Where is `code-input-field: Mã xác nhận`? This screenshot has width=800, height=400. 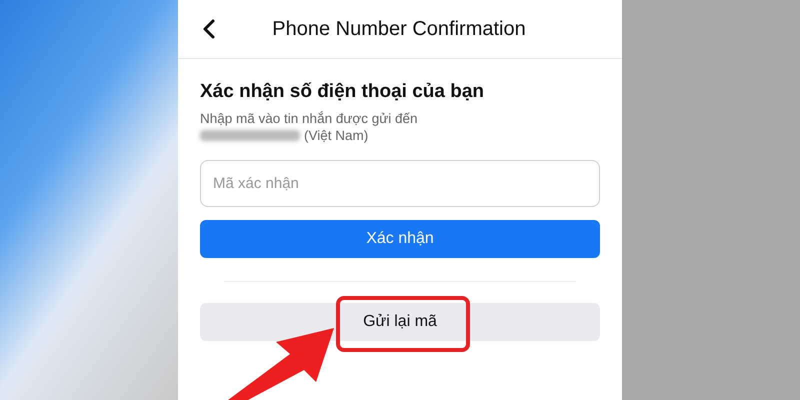 code-input-field: Mã xác nhận is located at coordinates (400, 183).